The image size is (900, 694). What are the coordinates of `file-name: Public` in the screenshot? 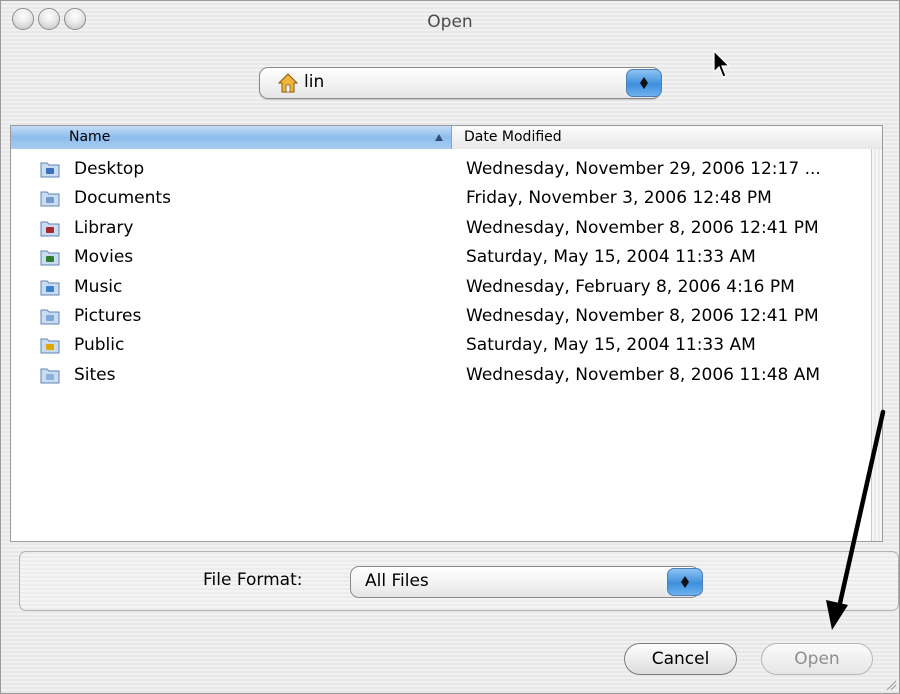 It's located at (99, 345).